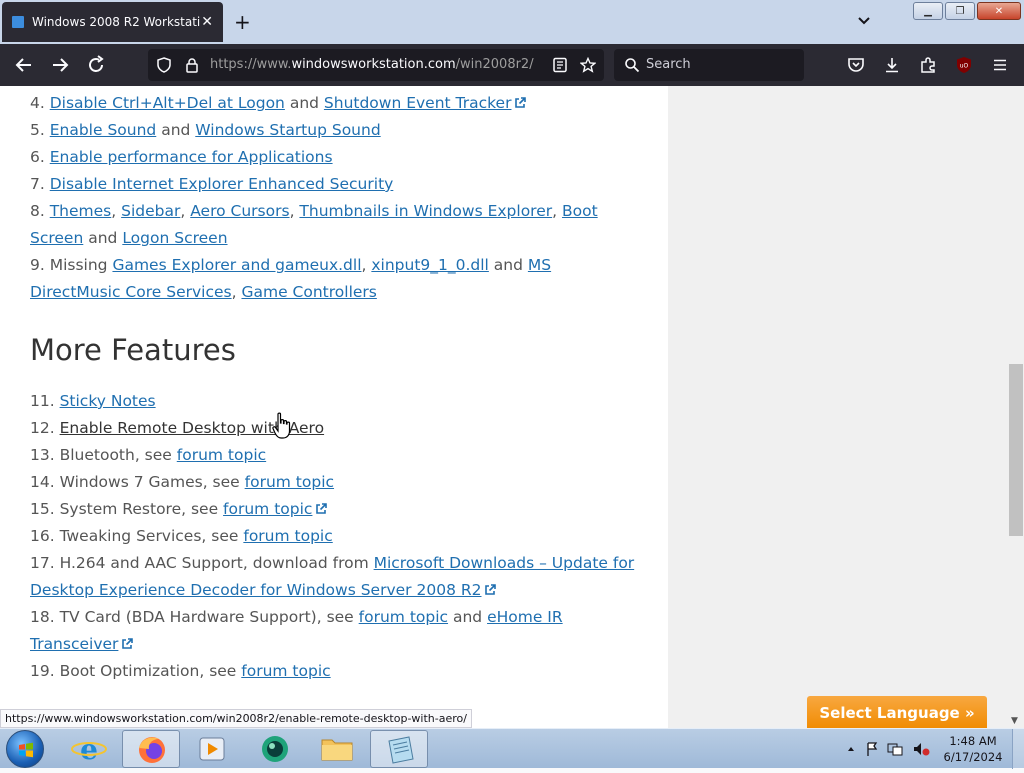  What do you see at coordinates (1000, 65) in the screenshot?
I see `menu-hamburger-icon` at bounding box center [1000, 65].